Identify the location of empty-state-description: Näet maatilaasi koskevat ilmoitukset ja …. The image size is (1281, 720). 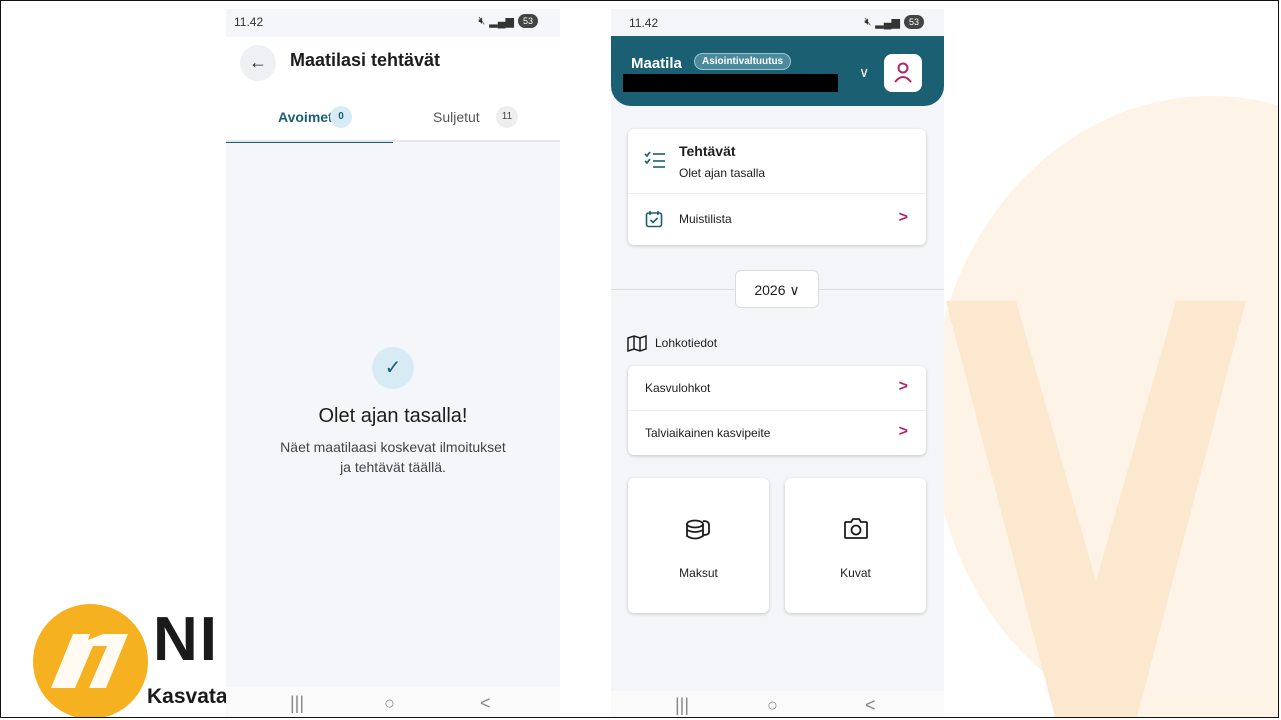
(393, 457).